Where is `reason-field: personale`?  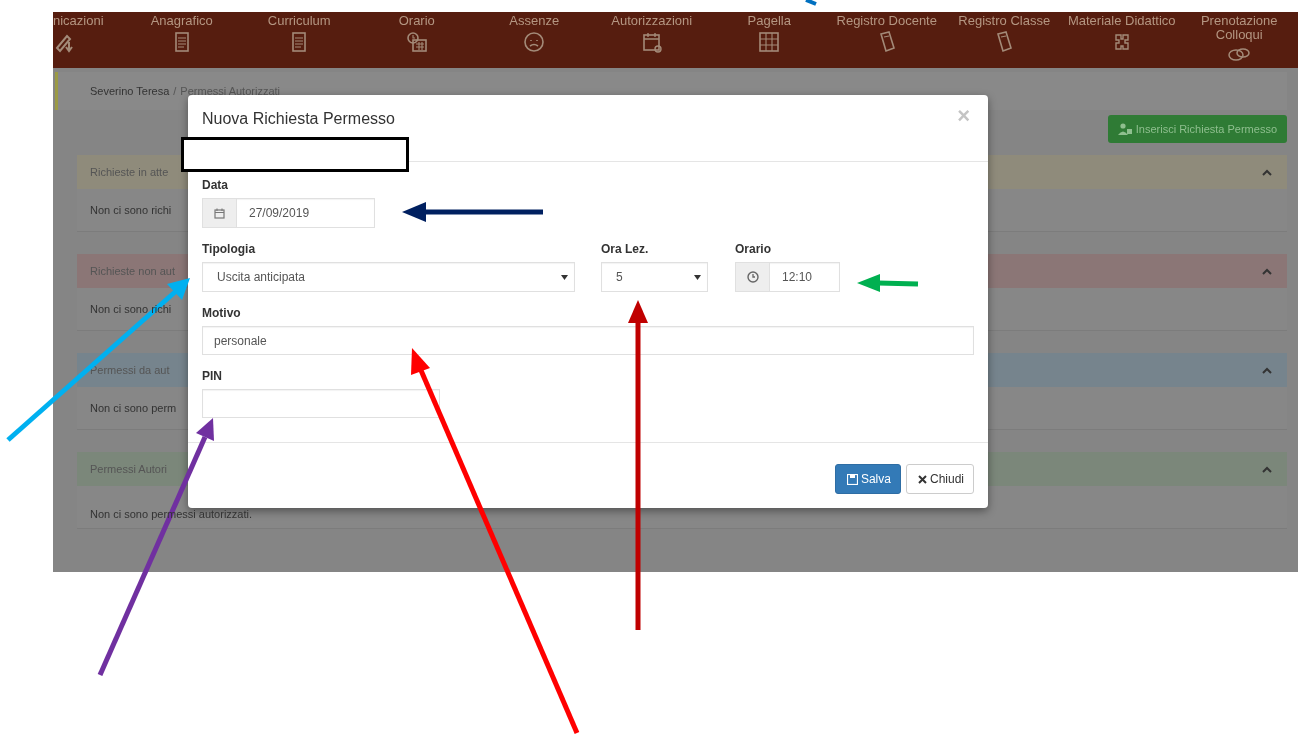 reason-field: personale is located at coordinates (588, 340).